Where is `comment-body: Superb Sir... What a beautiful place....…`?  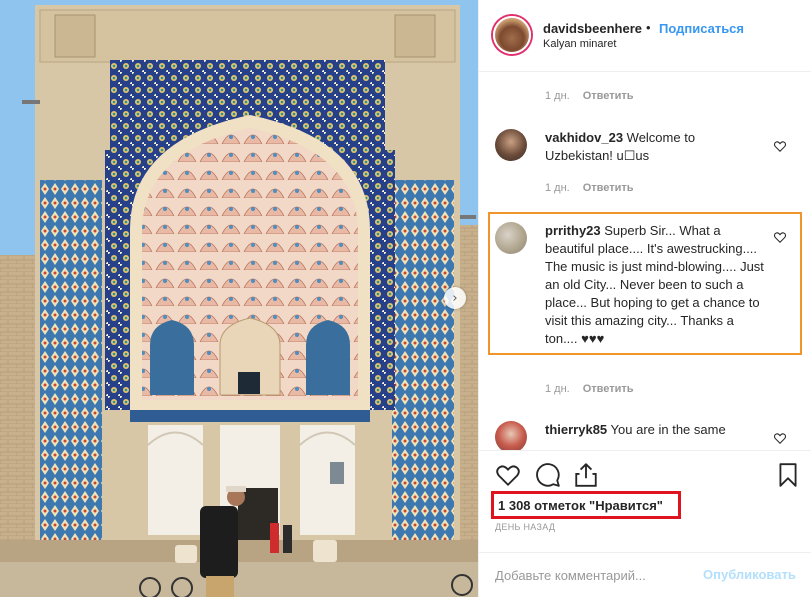 comment-body: Superb Sir... What a beautiful place....… is located at coordinates (654, 284).